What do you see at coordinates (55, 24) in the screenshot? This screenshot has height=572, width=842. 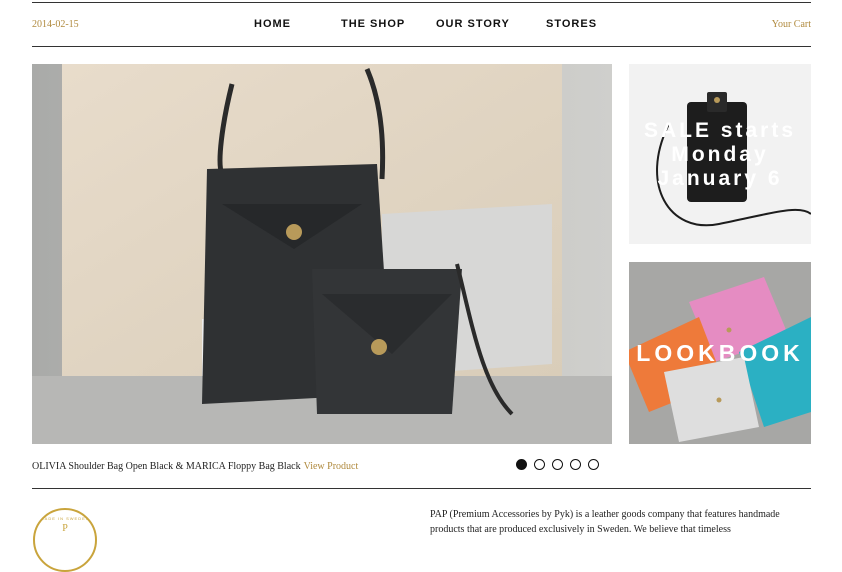 I see `date-label: 2014-02-15` at bounding box center [55, 24].